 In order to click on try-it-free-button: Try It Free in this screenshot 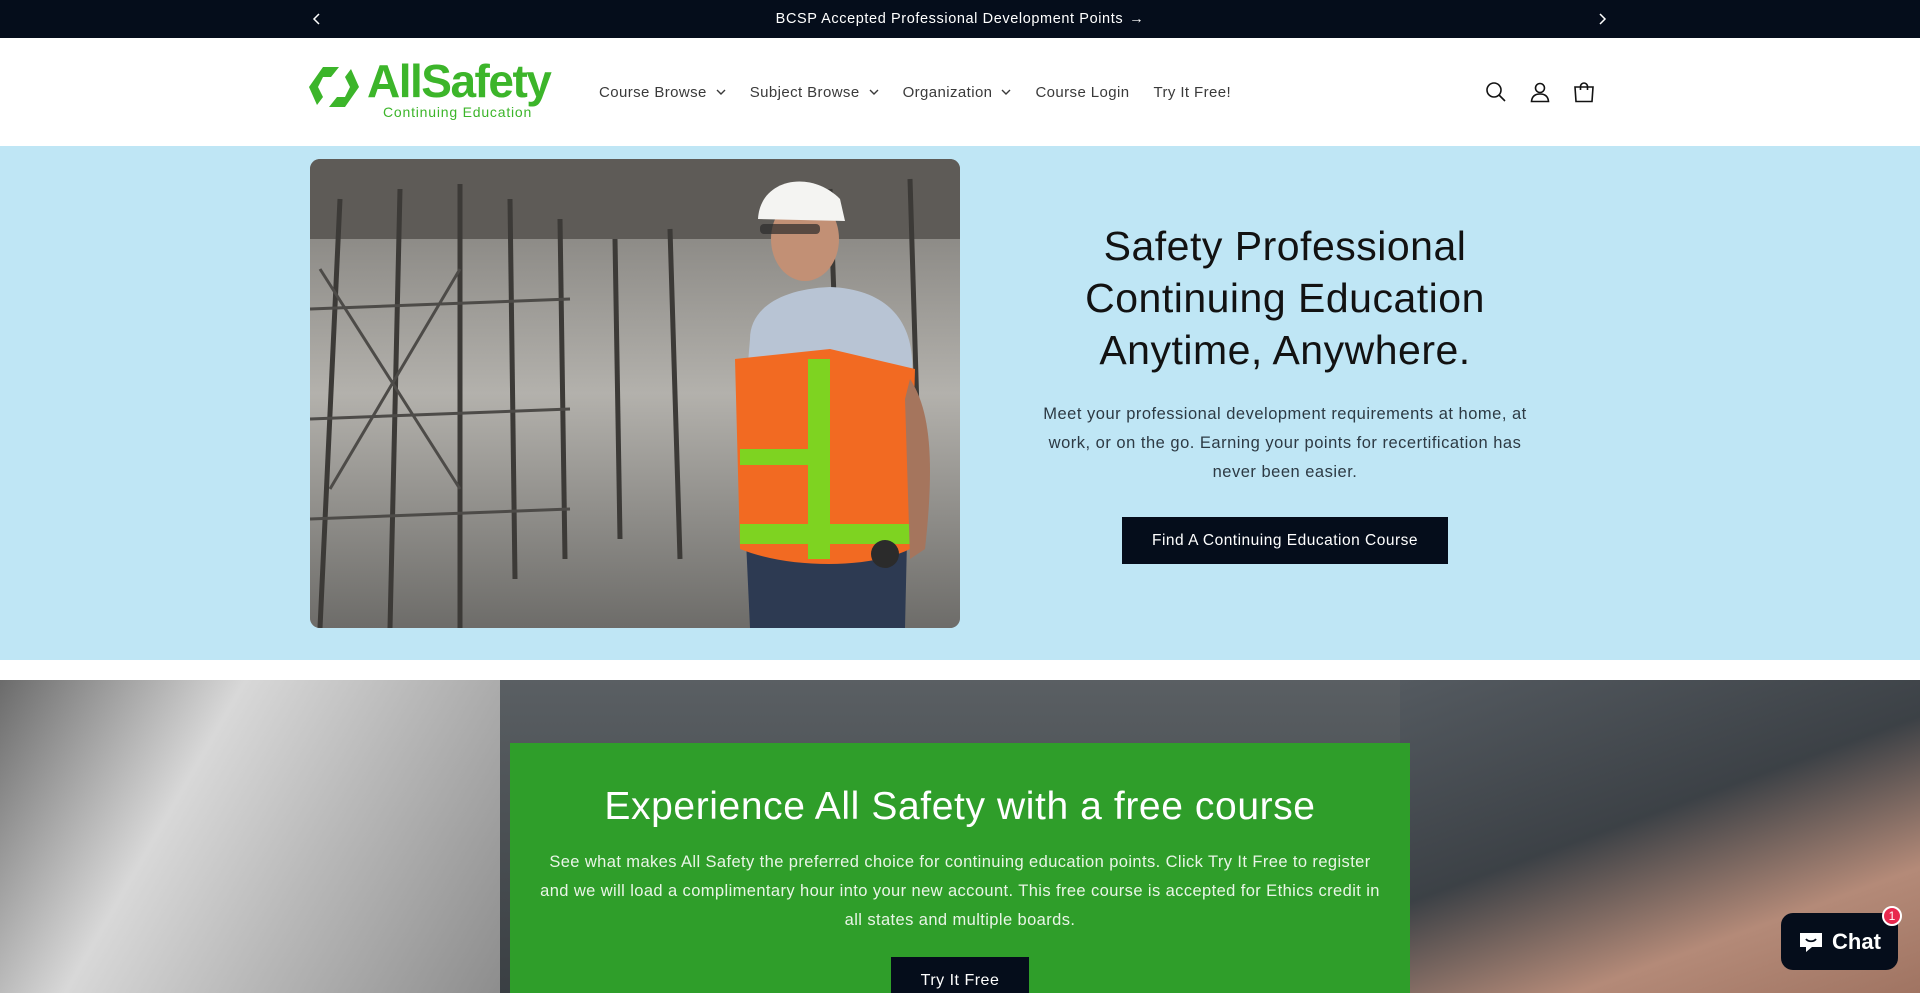, I will do `click(960, 975)`.